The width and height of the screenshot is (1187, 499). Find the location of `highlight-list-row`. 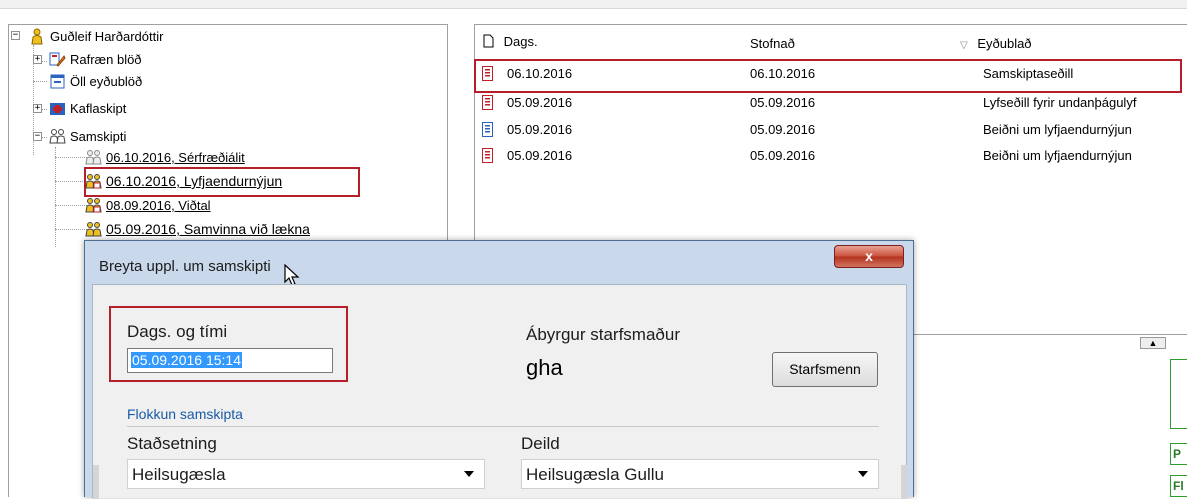

highlight-list-row is located at coordinates (828, 76).